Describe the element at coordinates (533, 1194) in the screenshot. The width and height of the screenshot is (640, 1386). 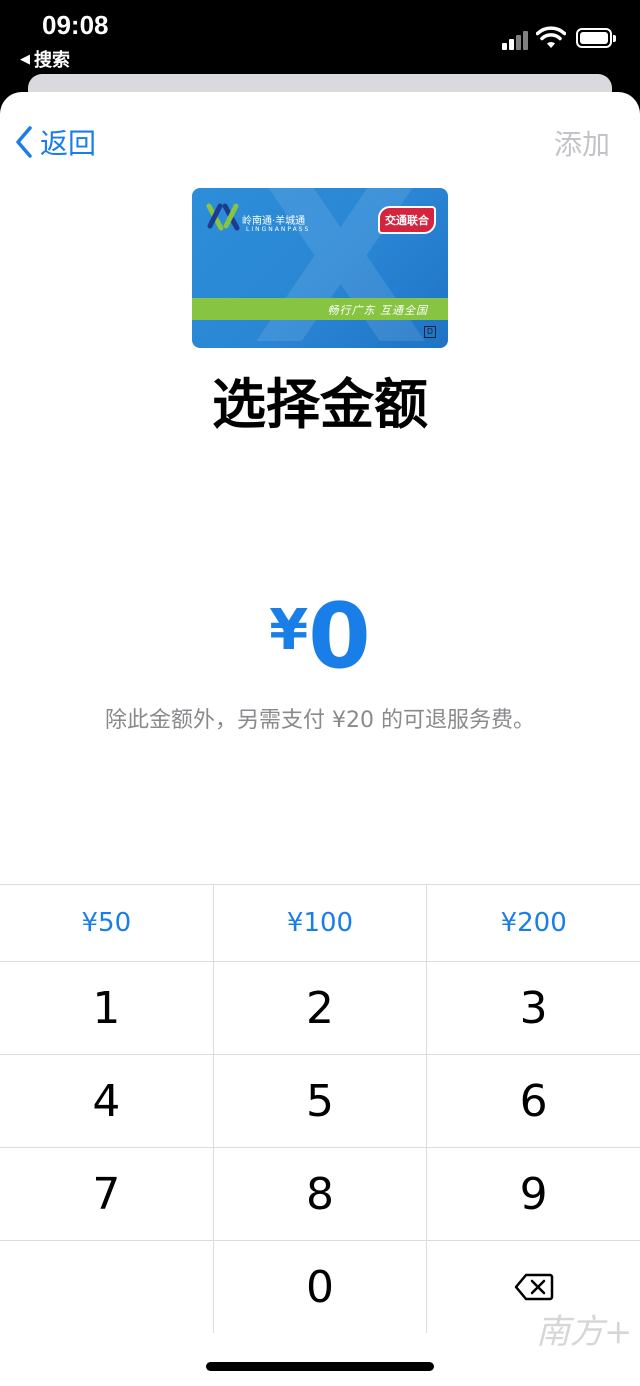
I see `key-9: 9` at that location.